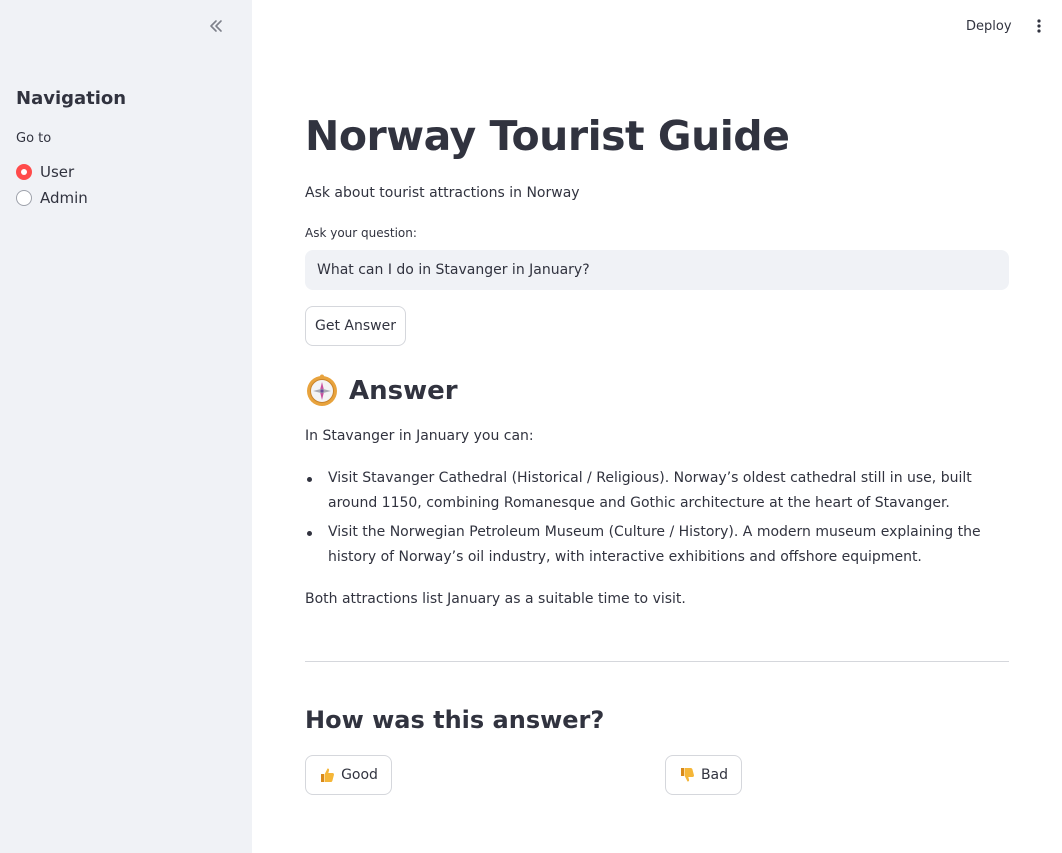 The height and width of the screenshot is (853, 1062). I want to click on compass-icon, so click(322, 390).